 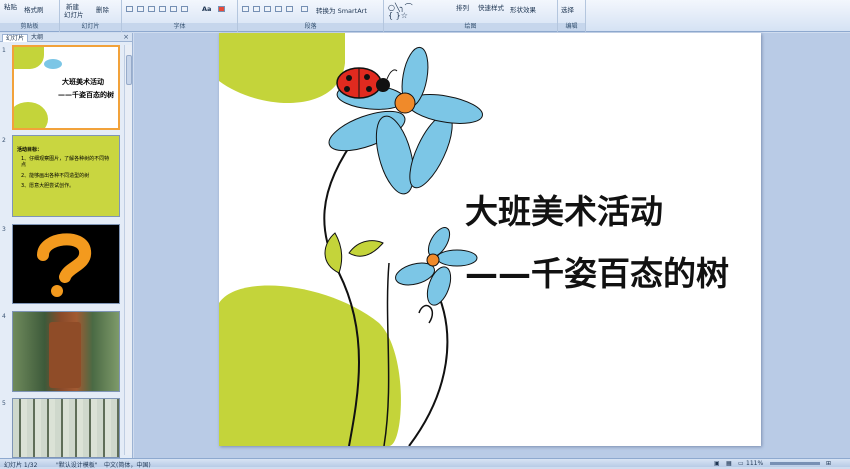 What do you see at coordinates (571, 27) in the screenshot?
I see `editing-label: 编辑` at bounding box center [571, 27].